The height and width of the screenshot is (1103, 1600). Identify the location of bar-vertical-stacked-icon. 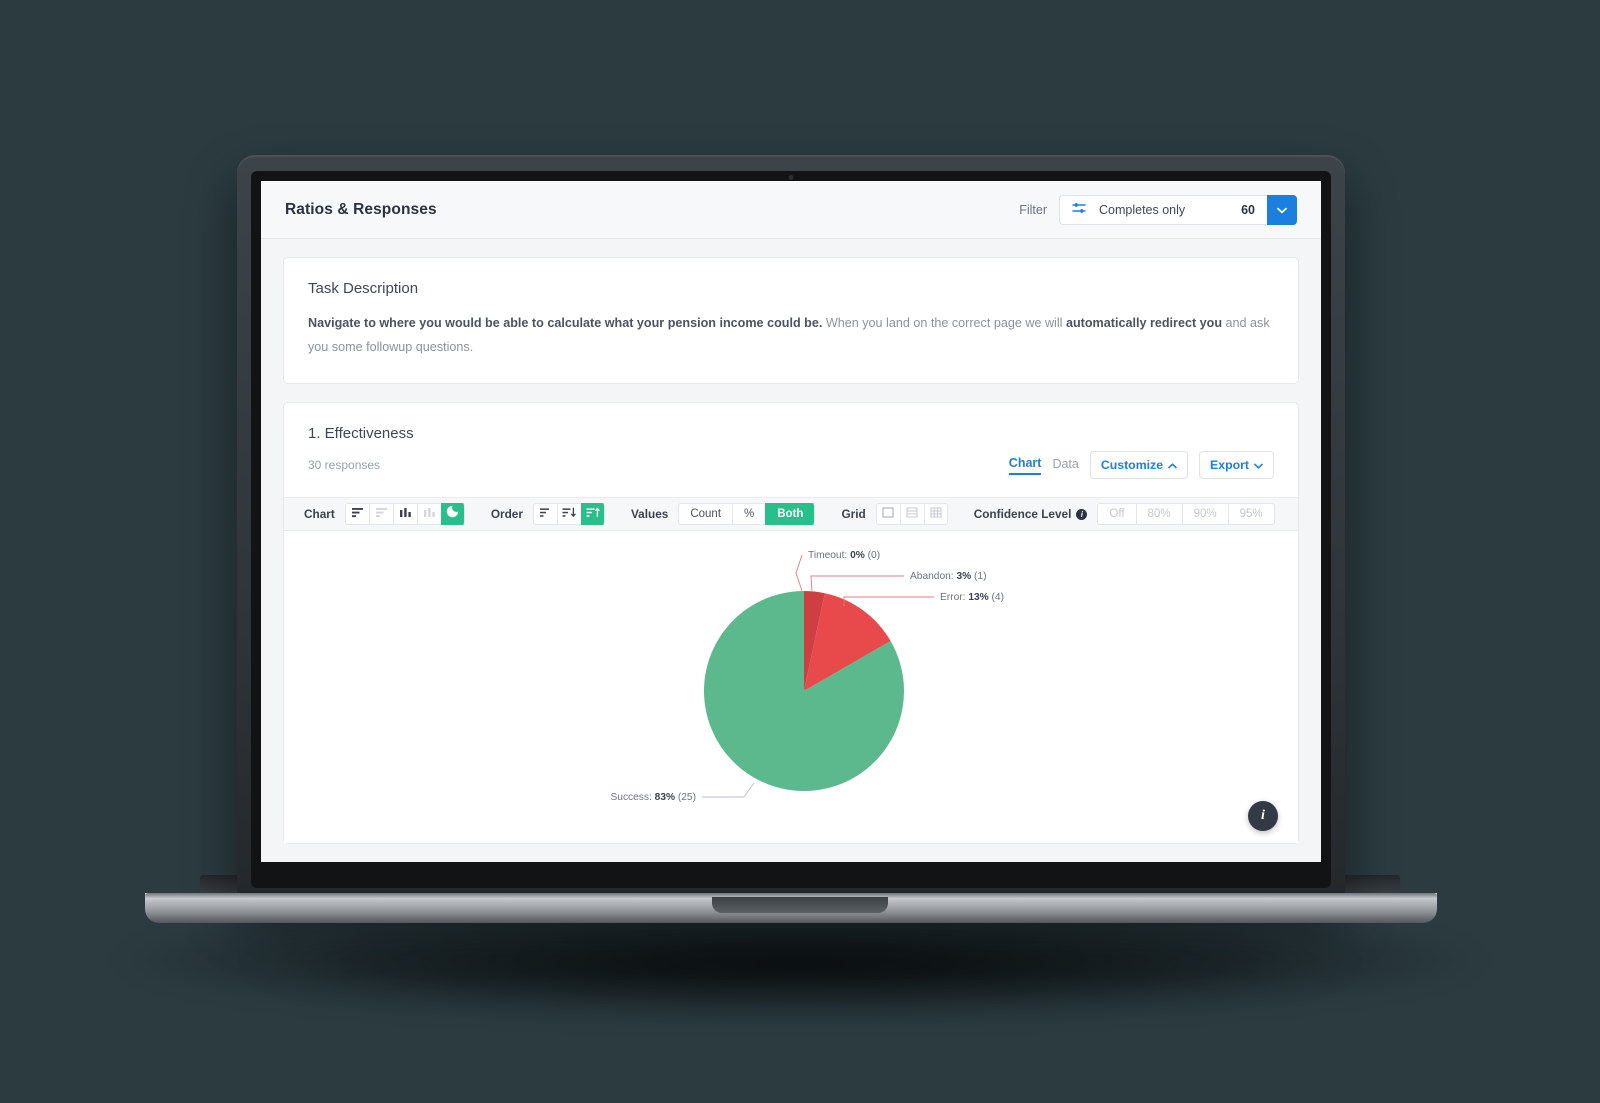
(429, 514).